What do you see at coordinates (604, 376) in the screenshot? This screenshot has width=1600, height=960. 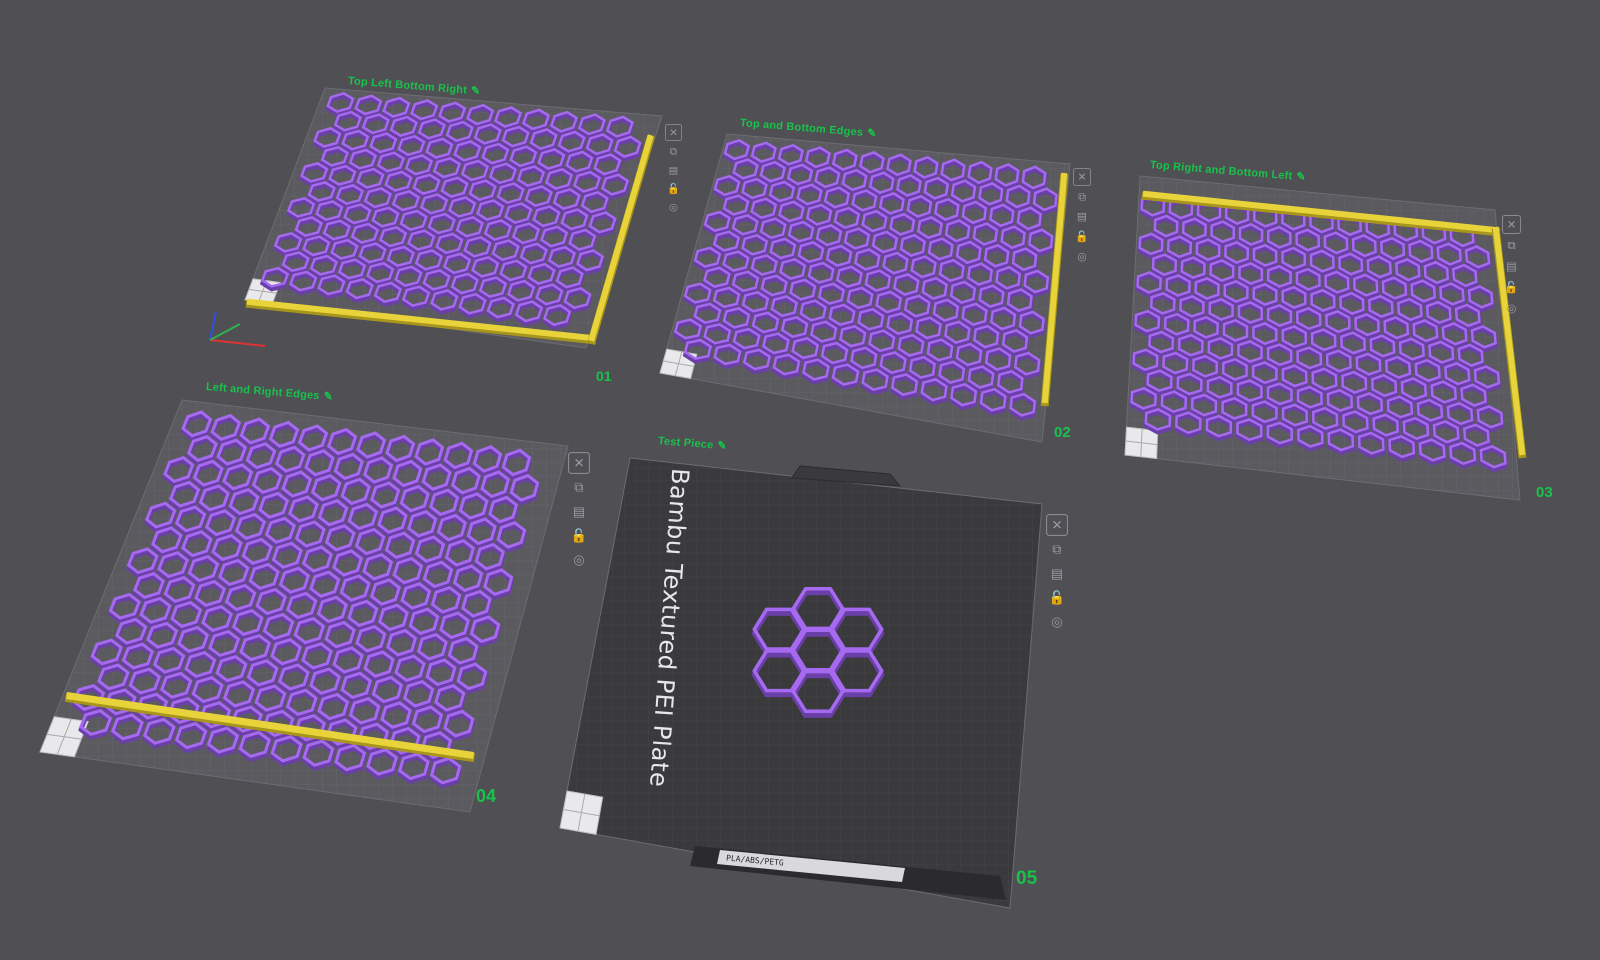 I see `plate-number-1: 01` at bounding box center [604, 376].